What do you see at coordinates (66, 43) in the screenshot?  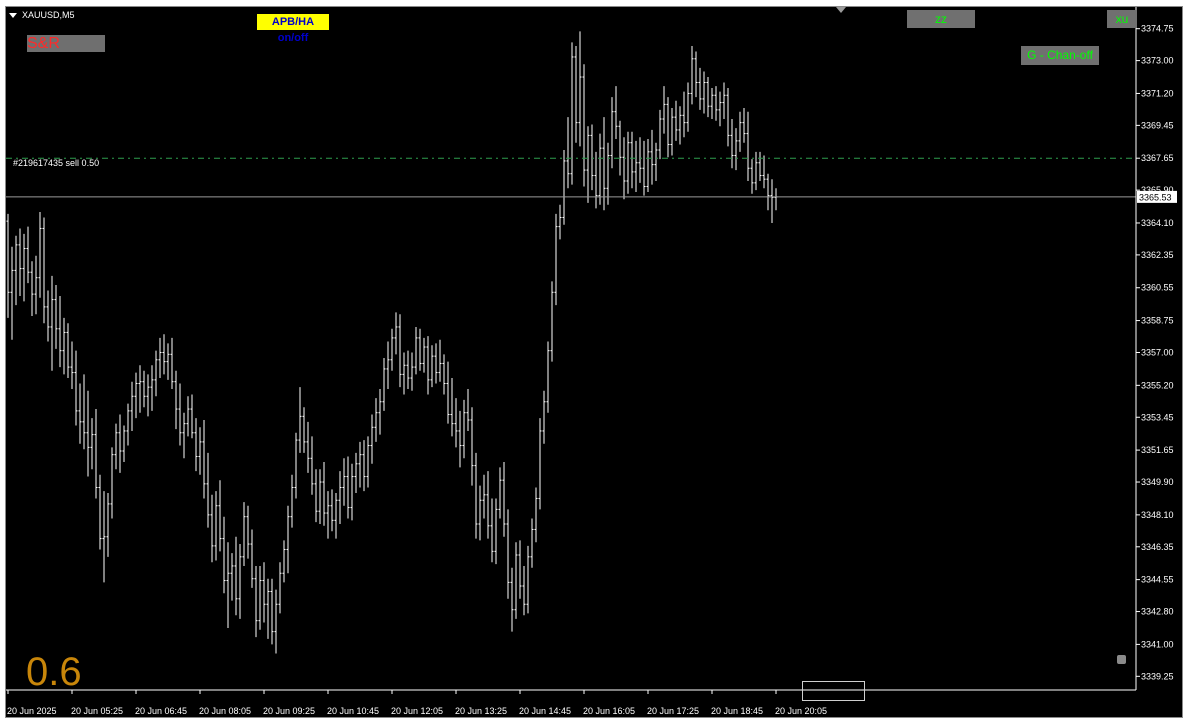 I see `sr-button: S&R` at bounding box center [66, 43].